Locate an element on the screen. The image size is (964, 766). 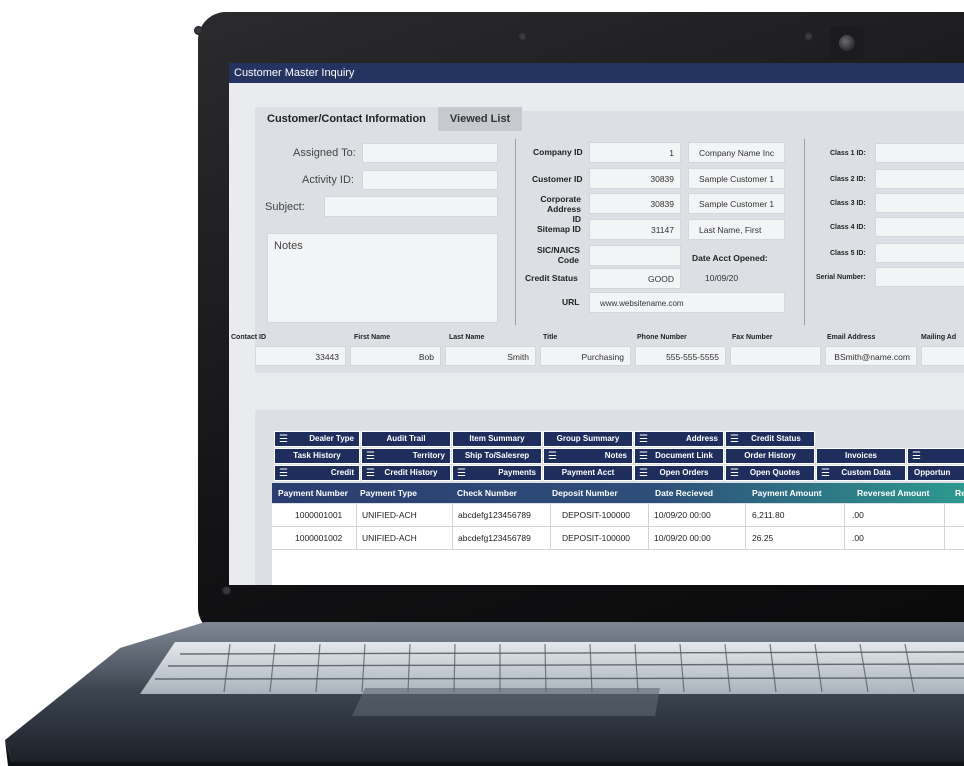
company-id-field: 1 is located at coordinates (635, 152).